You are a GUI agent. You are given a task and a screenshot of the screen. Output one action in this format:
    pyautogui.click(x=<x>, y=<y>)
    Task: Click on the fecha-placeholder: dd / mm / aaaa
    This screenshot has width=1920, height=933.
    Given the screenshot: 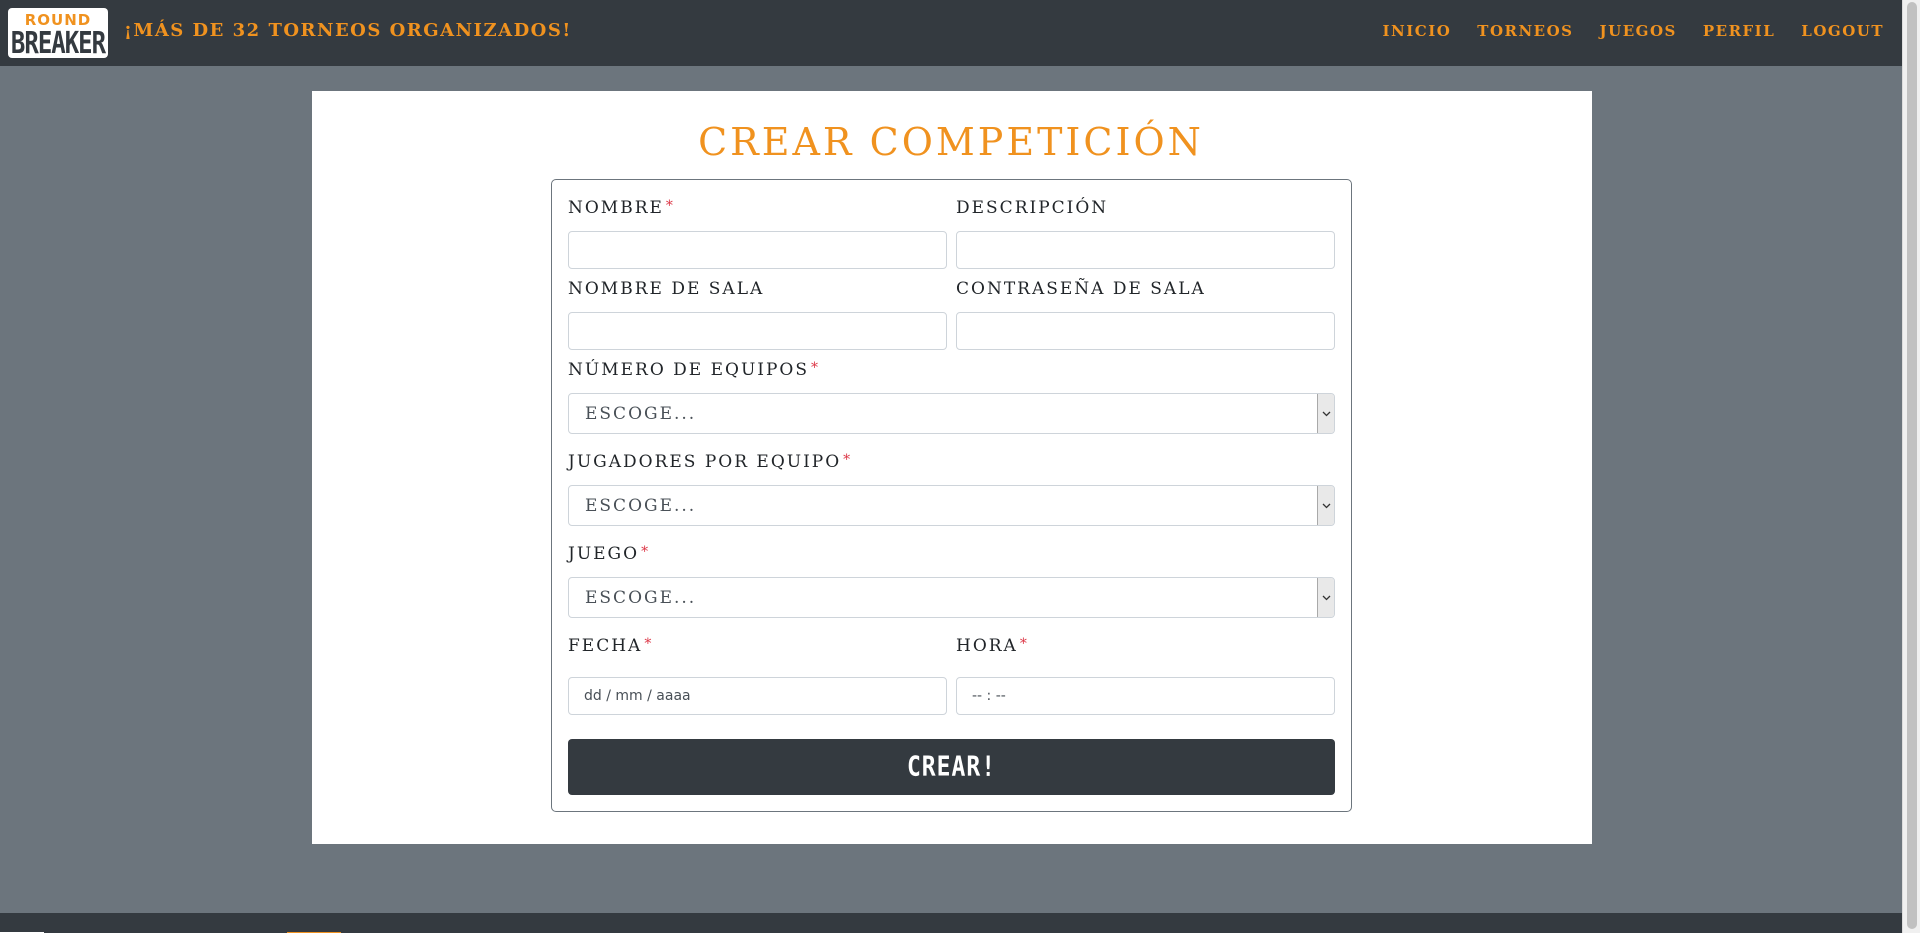 What is the action you would take?
    pyautogui.click(x=637, y=696)
    